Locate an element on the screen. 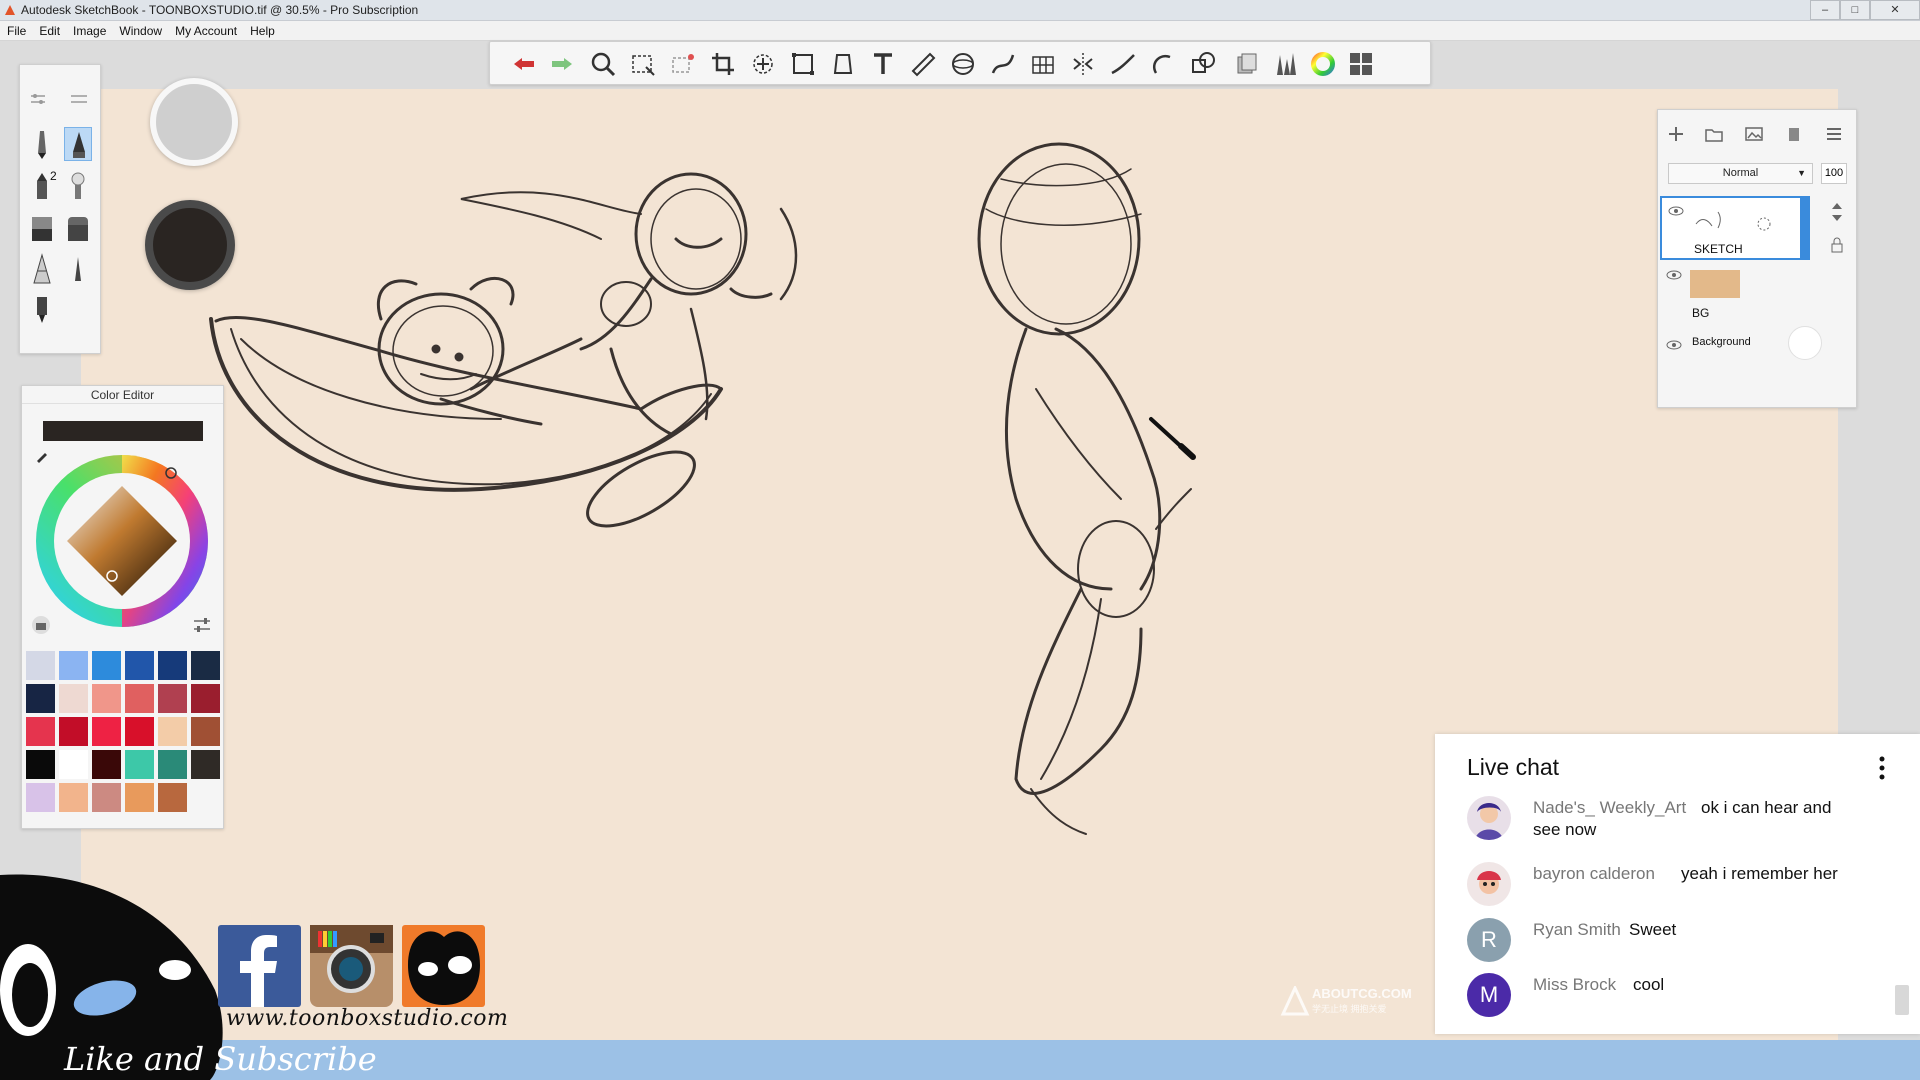 Image resolution: width=1920 pixels, height=1080 pixels. fill-icon is located at coordinates (843, 64).